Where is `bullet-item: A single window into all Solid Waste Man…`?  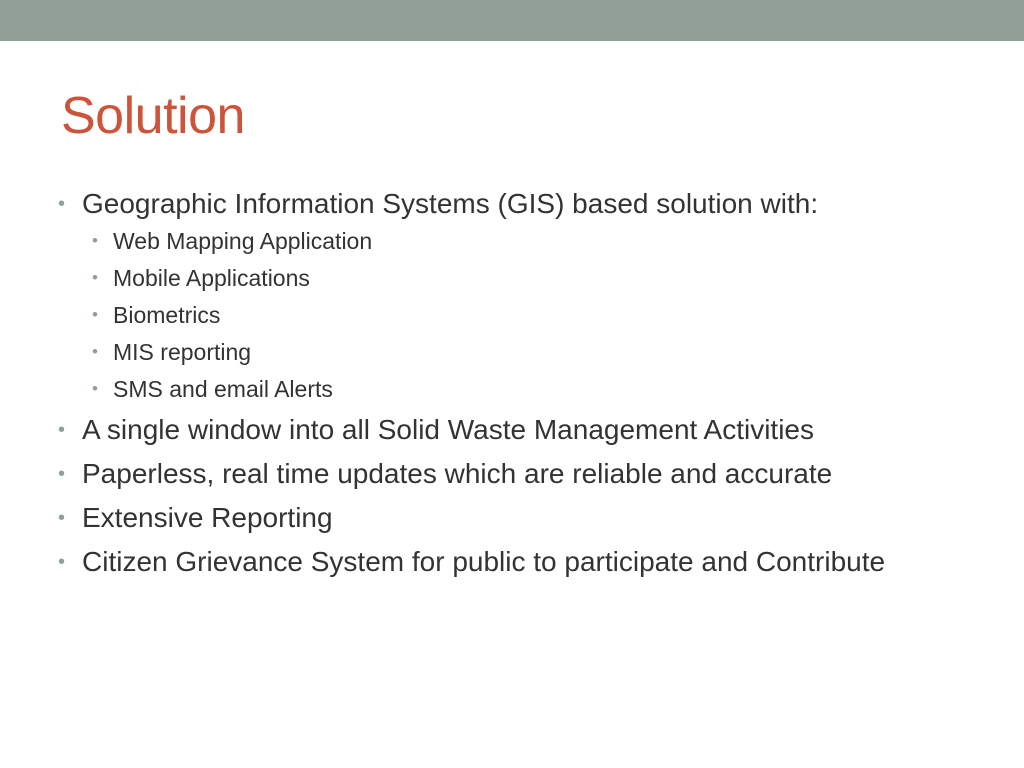 bullet-item: A single window into all Solid Waste Man… is located at coordinates (508, 430).